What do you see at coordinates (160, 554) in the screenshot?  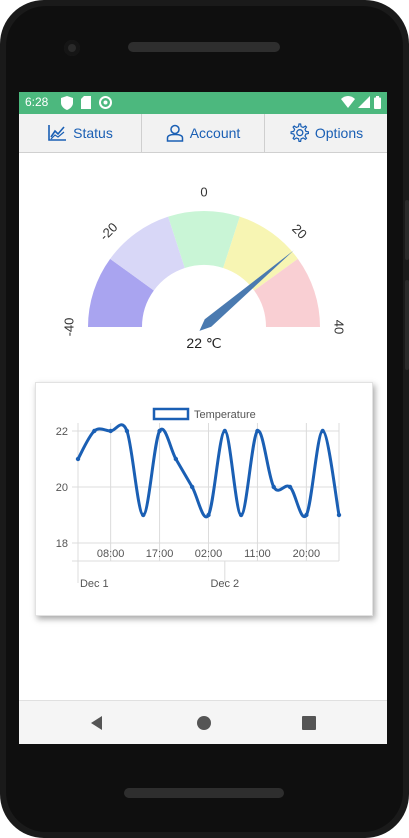 I see `x-tick-time-label: 17:00` at bounding box center [160, 554].